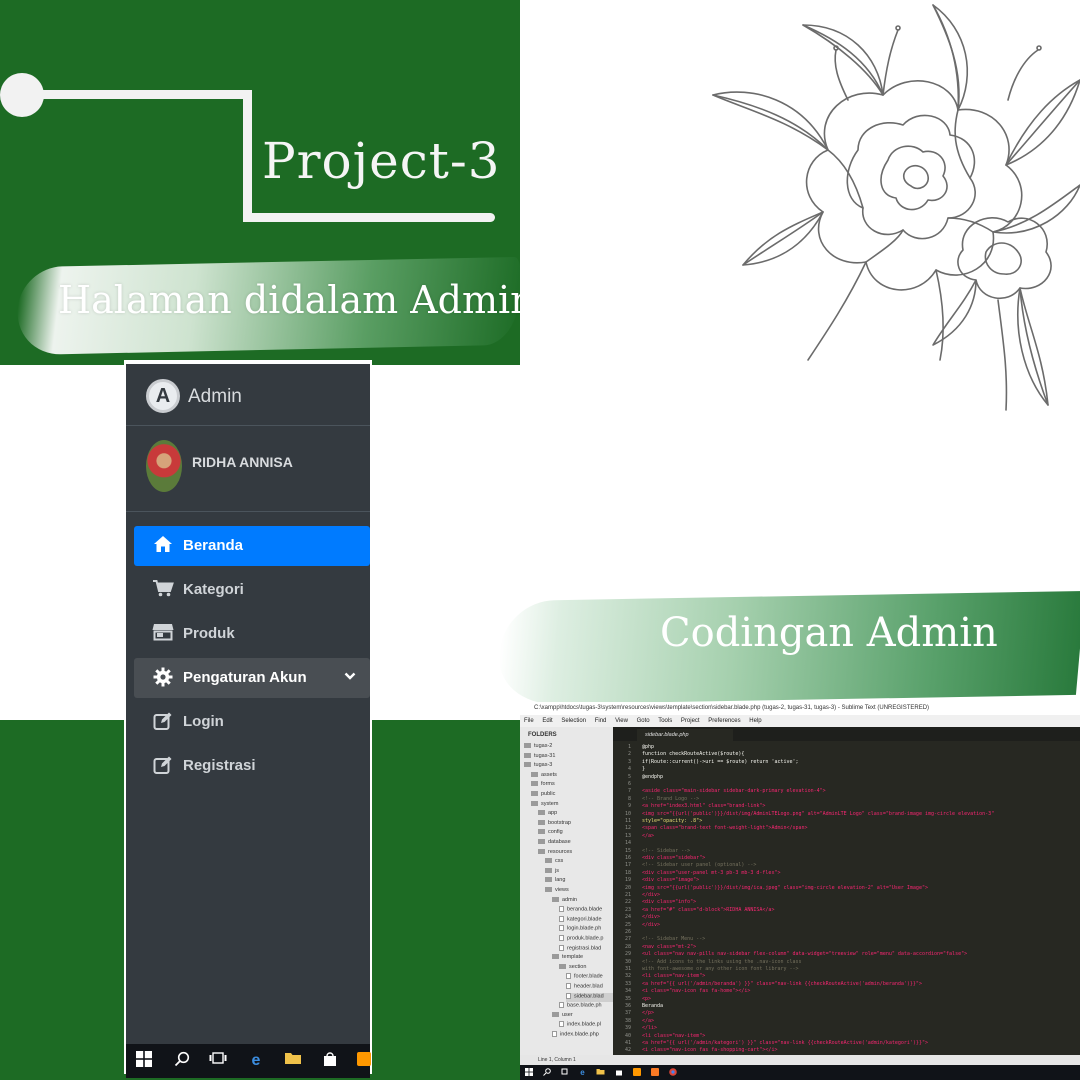  What do you see at coordinates (627, 813) in the screenshot?
I see `line-number: 10` at bounding box center [627, 813].